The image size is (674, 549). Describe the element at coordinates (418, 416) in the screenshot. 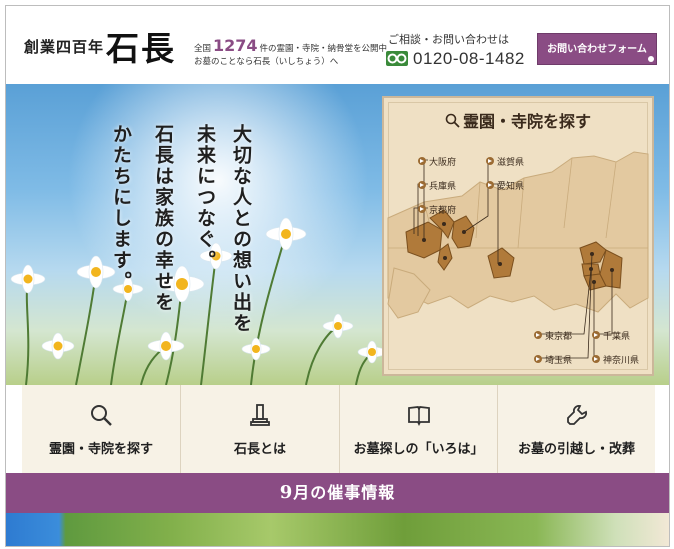

I see `book-icon` at that location.